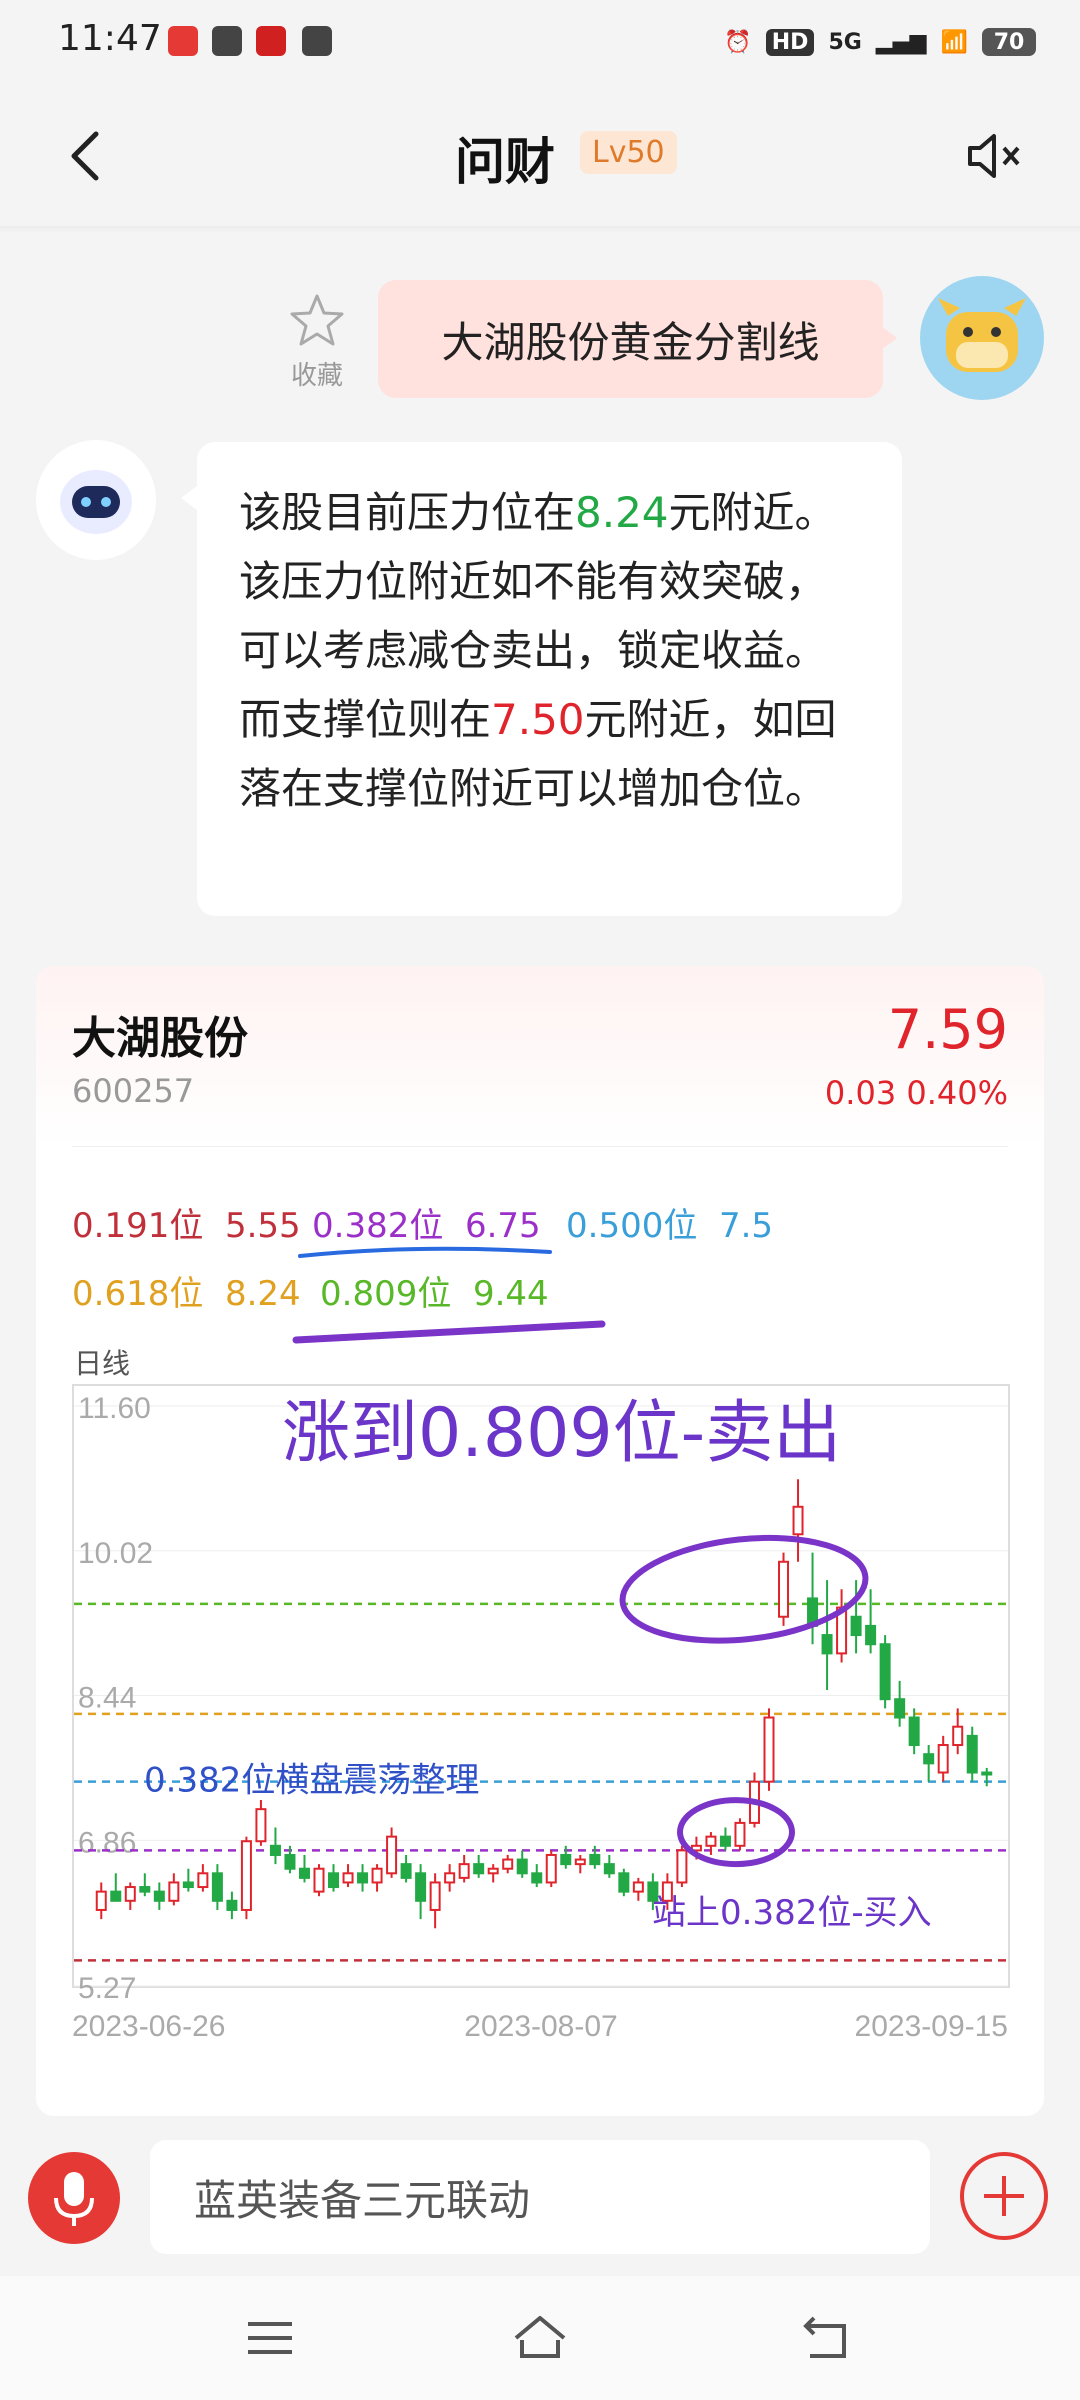 Image resolution: width=1080 pixels, height=2400 pixels. I want to click on stock-change-percent: 0.40%, so click(957, 1093).